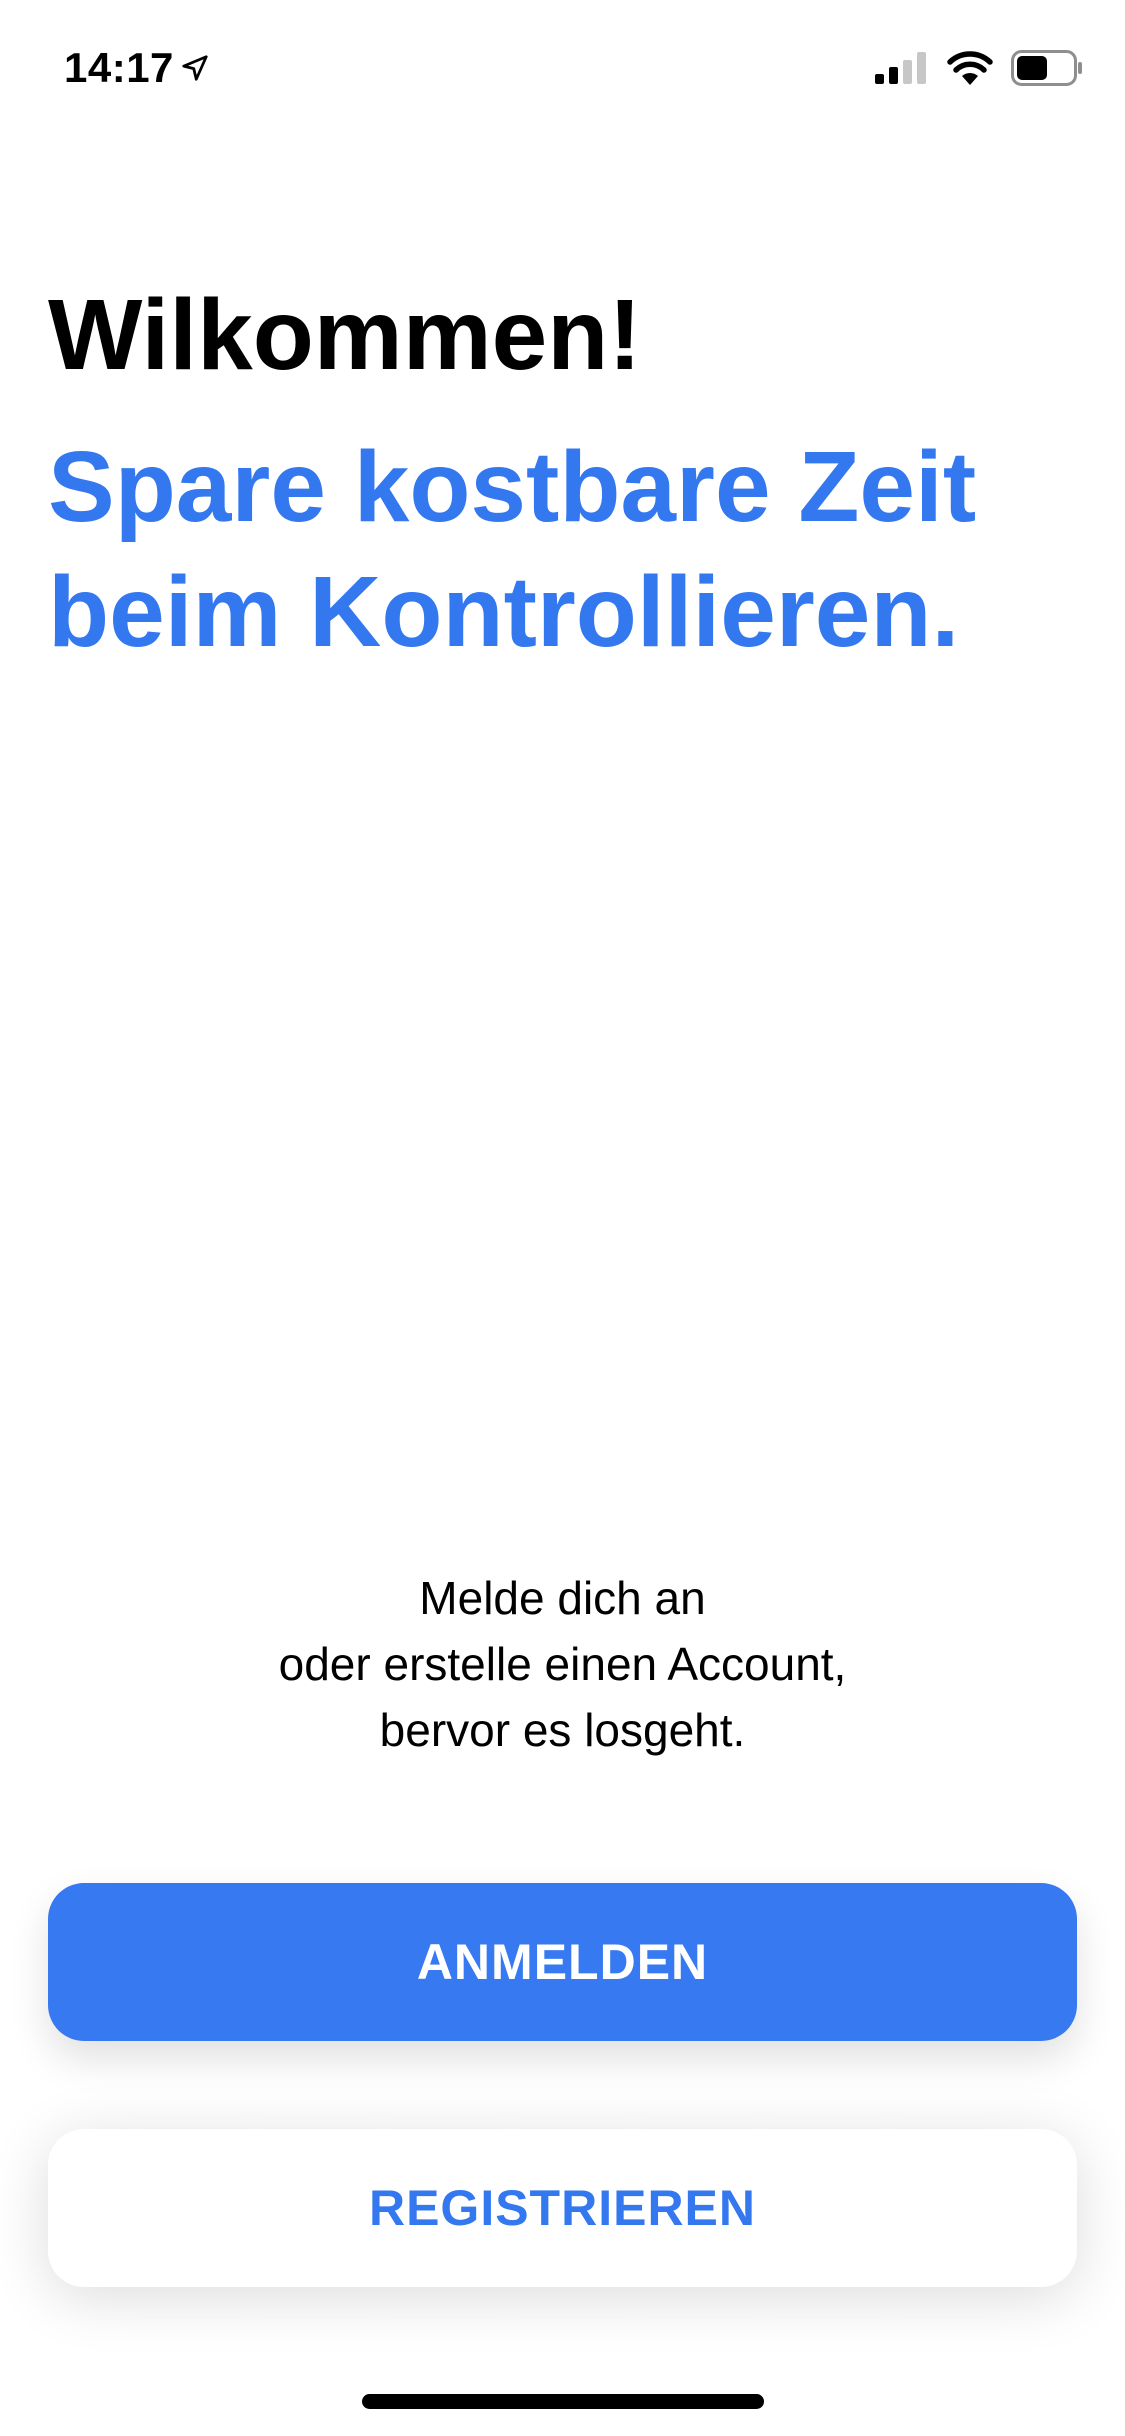 Image resolution: width=1125 pixels, height=2436 pixels. I want to click on status-icons, so click(979, 68).